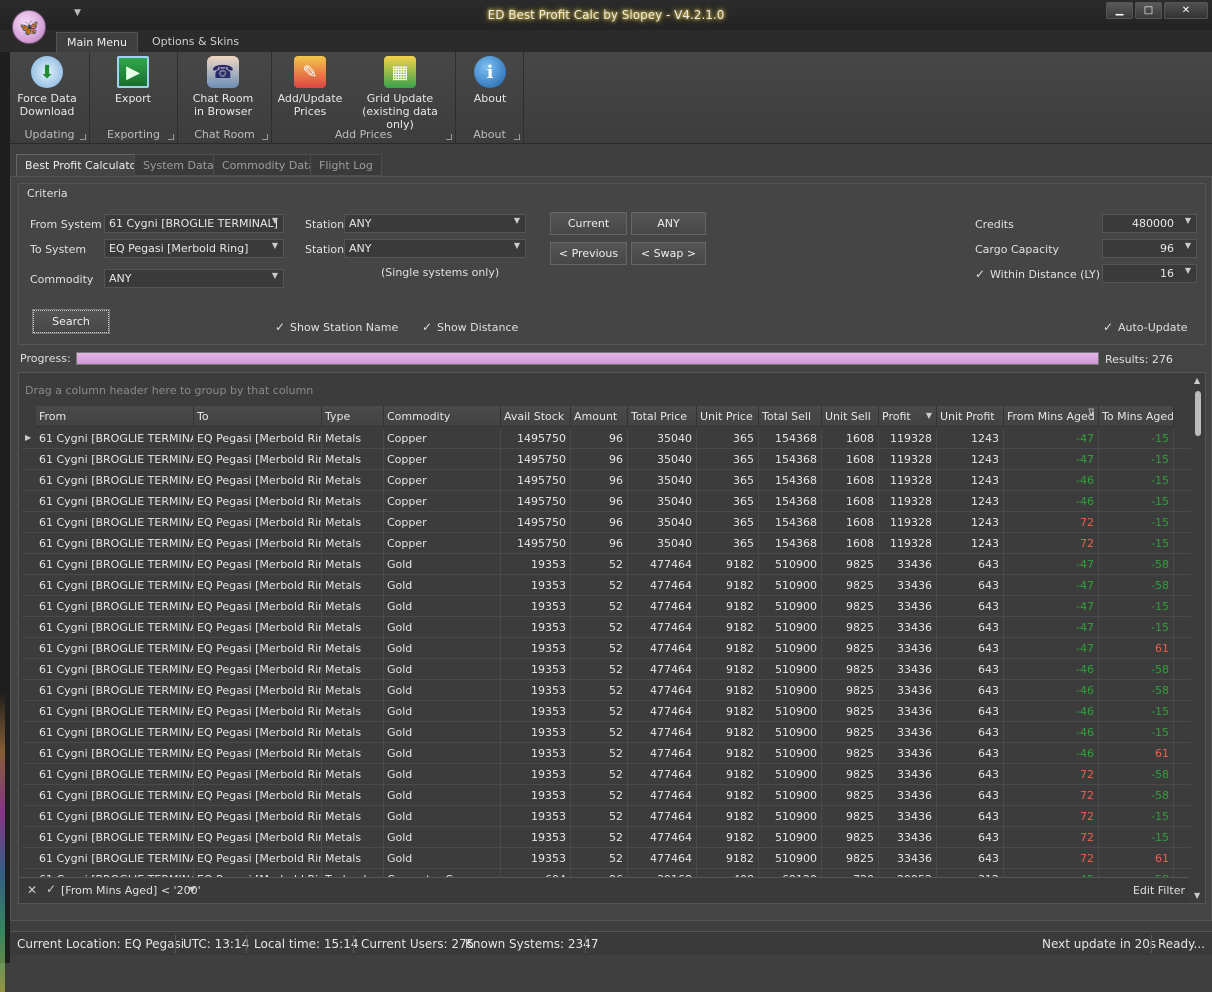  Describe the element at coordinates (310, 87) in the screenshot. I see `add-update-prices-button: ✎ Add/Update Prices` at that location.